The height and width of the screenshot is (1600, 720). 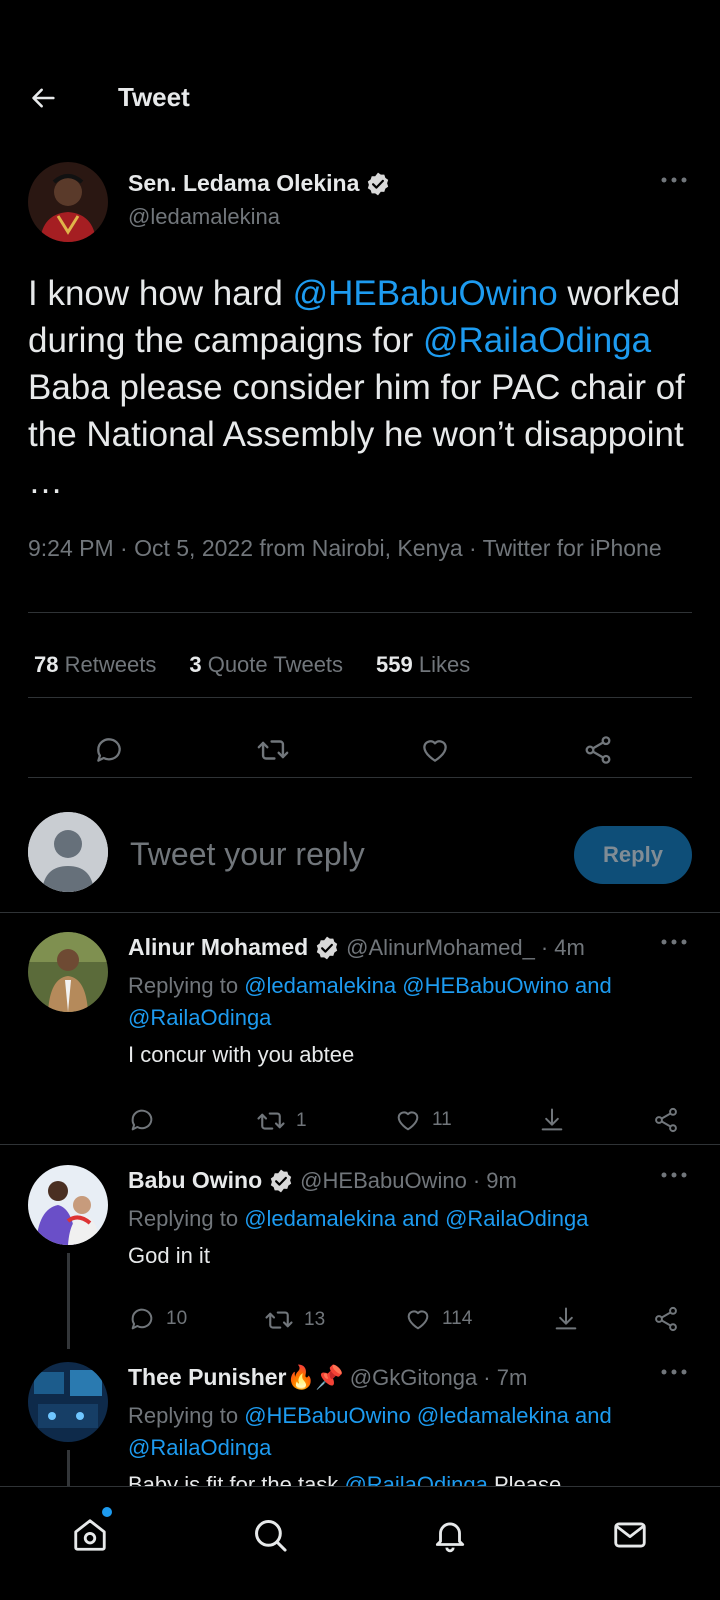 I want to click on reply-actions: 10 13 114, so click(x=410, y=1321).